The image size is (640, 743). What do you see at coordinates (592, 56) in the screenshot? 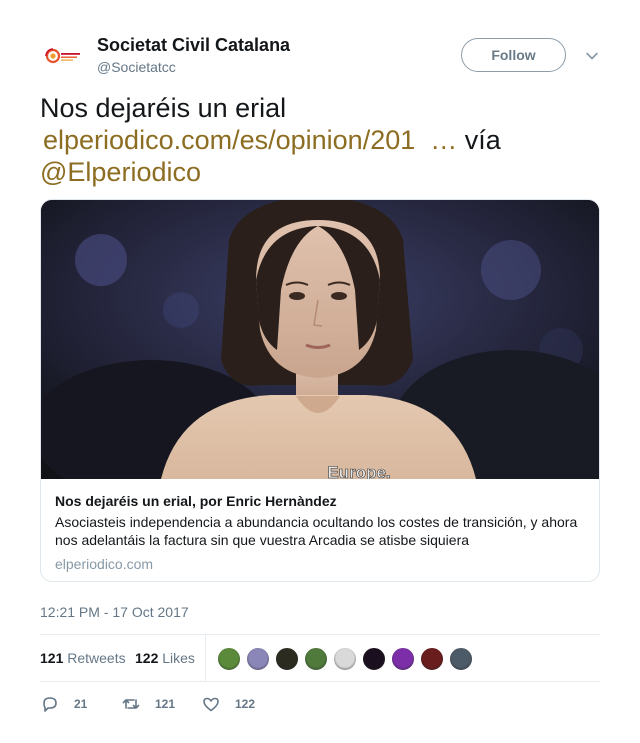
I see `chevron-down-icon` at bounding box center [592, 56].